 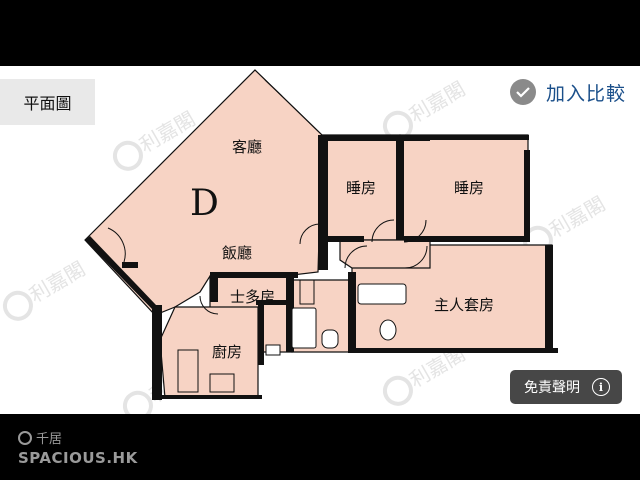 What do you see at coordinates (204, 203) in the screenshot?
I see `unit-letter: D` at bounding box center [204, 203].